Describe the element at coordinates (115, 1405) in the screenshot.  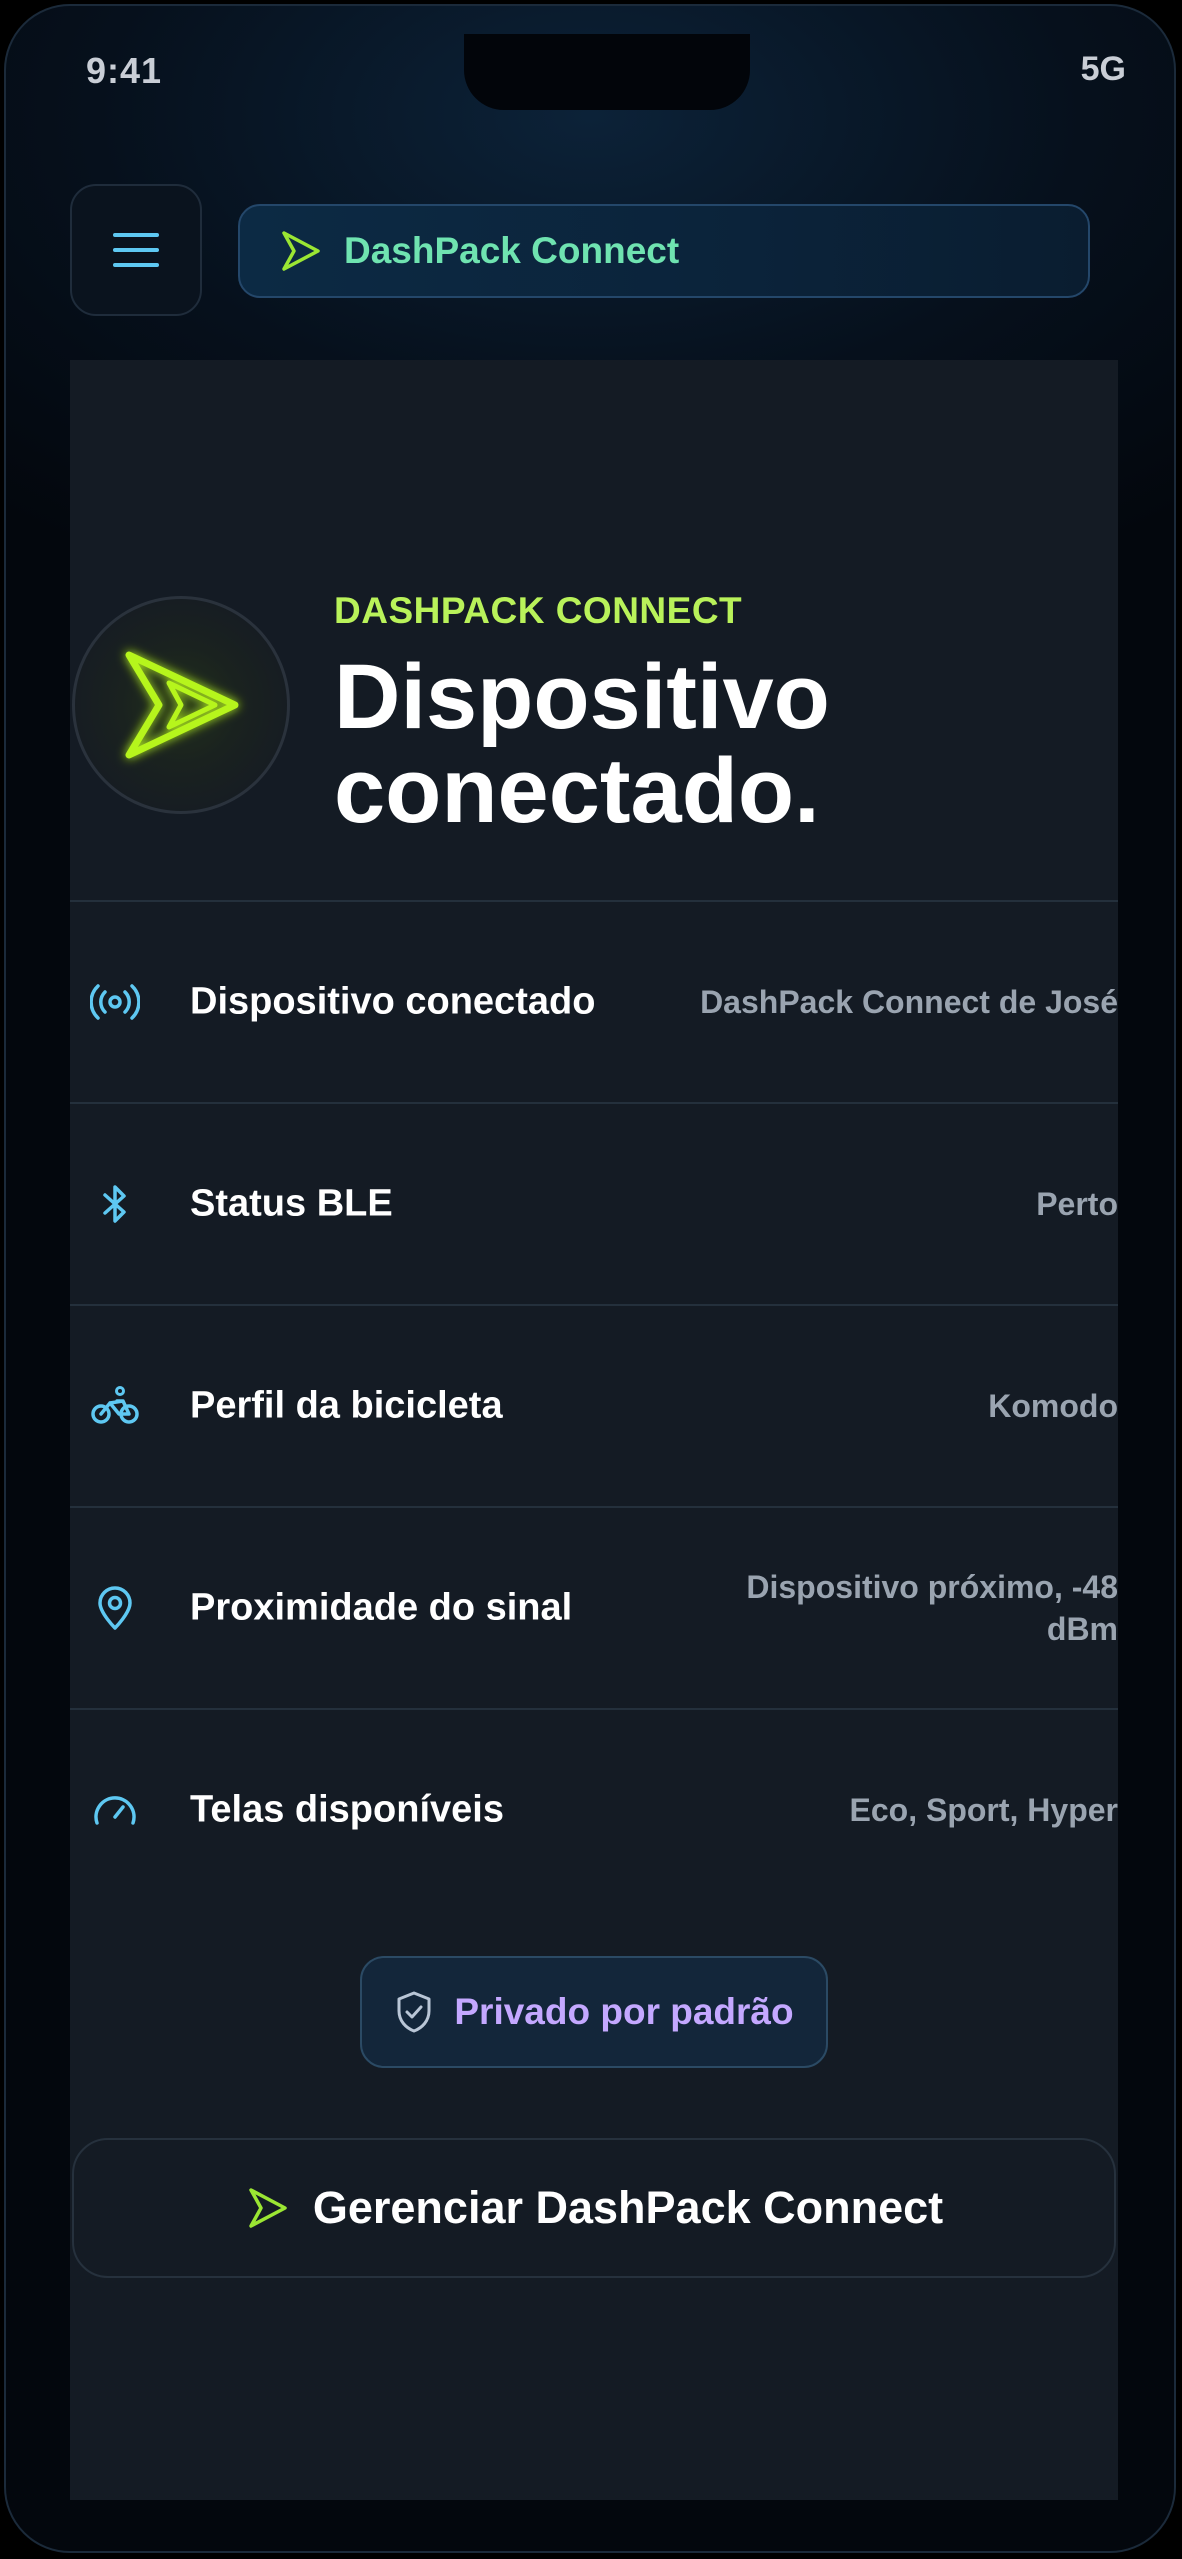
I see `bicycle-icon` at that location.